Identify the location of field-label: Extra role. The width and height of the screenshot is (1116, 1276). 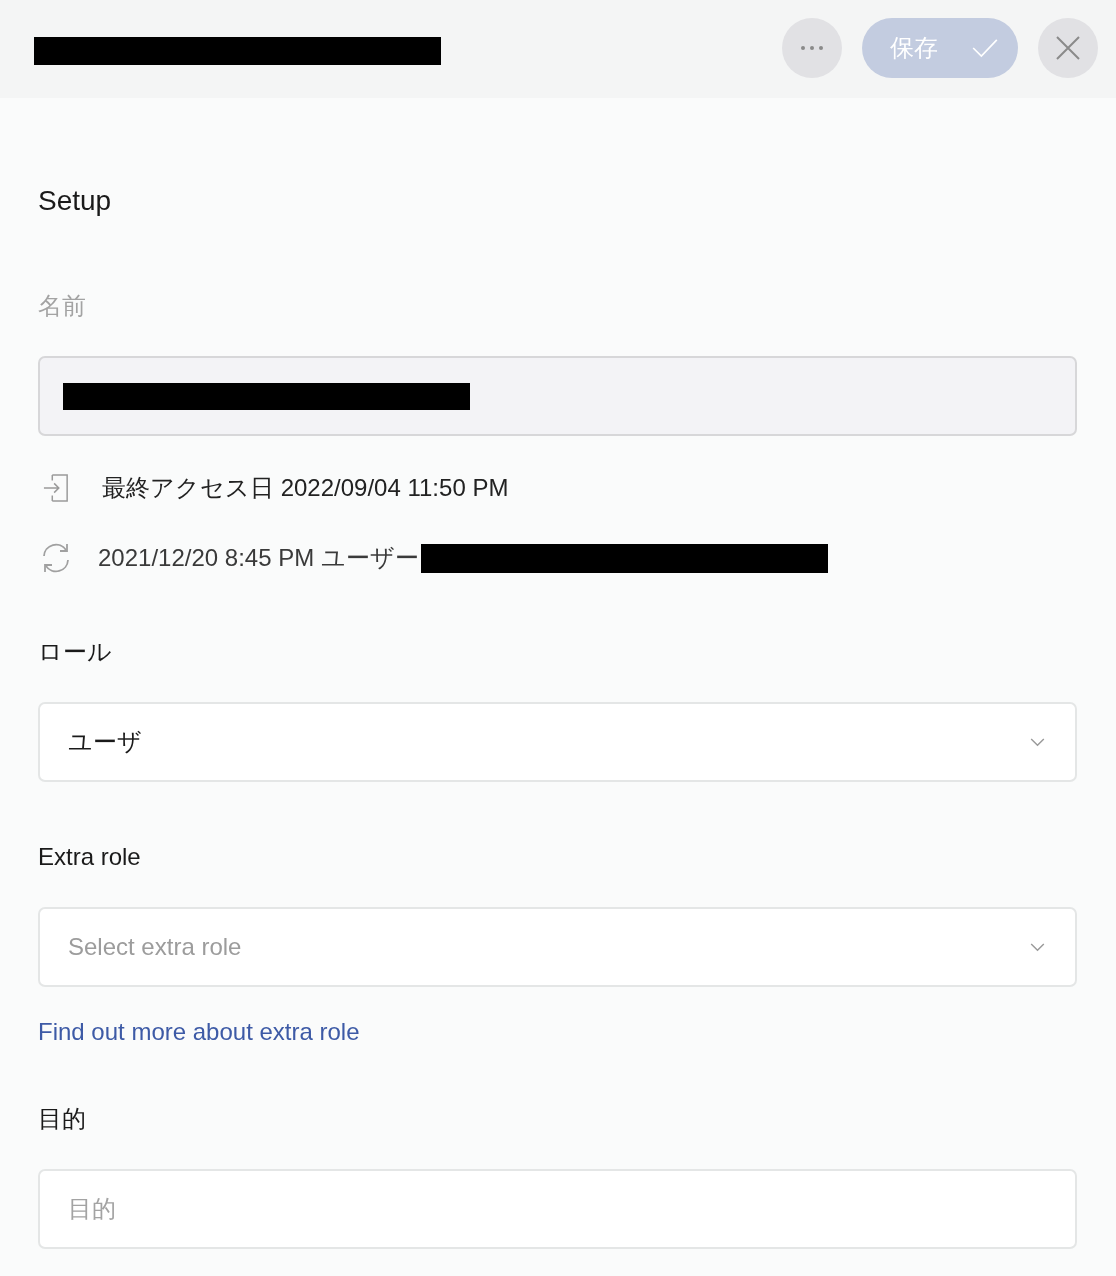
(89, 857).